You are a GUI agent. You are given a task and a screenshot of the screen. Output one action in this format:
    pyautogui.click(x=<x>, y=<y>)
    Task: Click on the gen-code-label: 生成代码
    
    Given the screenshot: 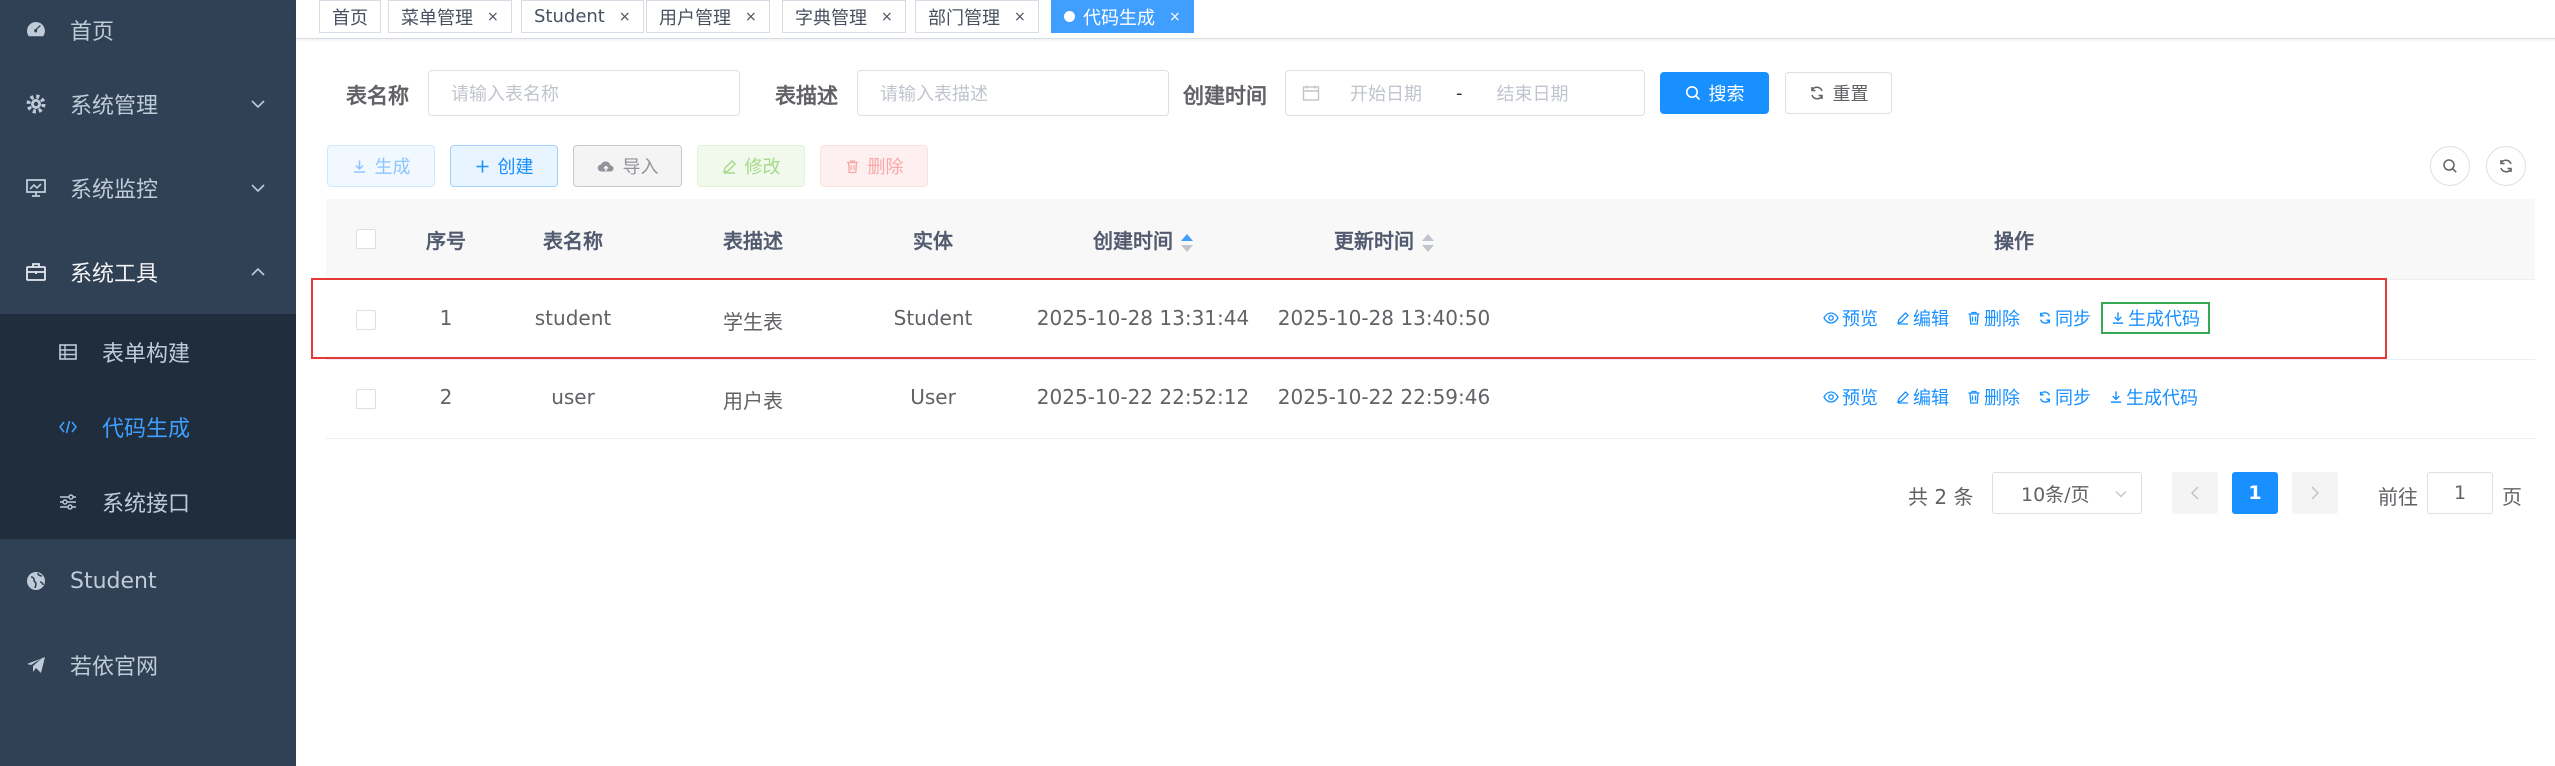 What is the action you would take?
    pyautogui.click(x=2162, y=398)
    